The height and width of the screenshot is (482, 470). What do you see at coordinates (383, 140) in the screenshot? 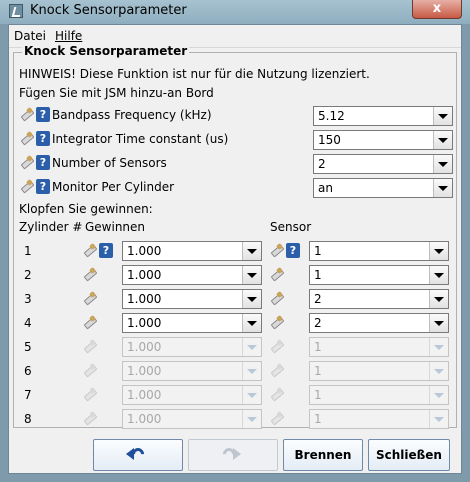
I see `integrator-select: 150` at bounding box center [383, 140].